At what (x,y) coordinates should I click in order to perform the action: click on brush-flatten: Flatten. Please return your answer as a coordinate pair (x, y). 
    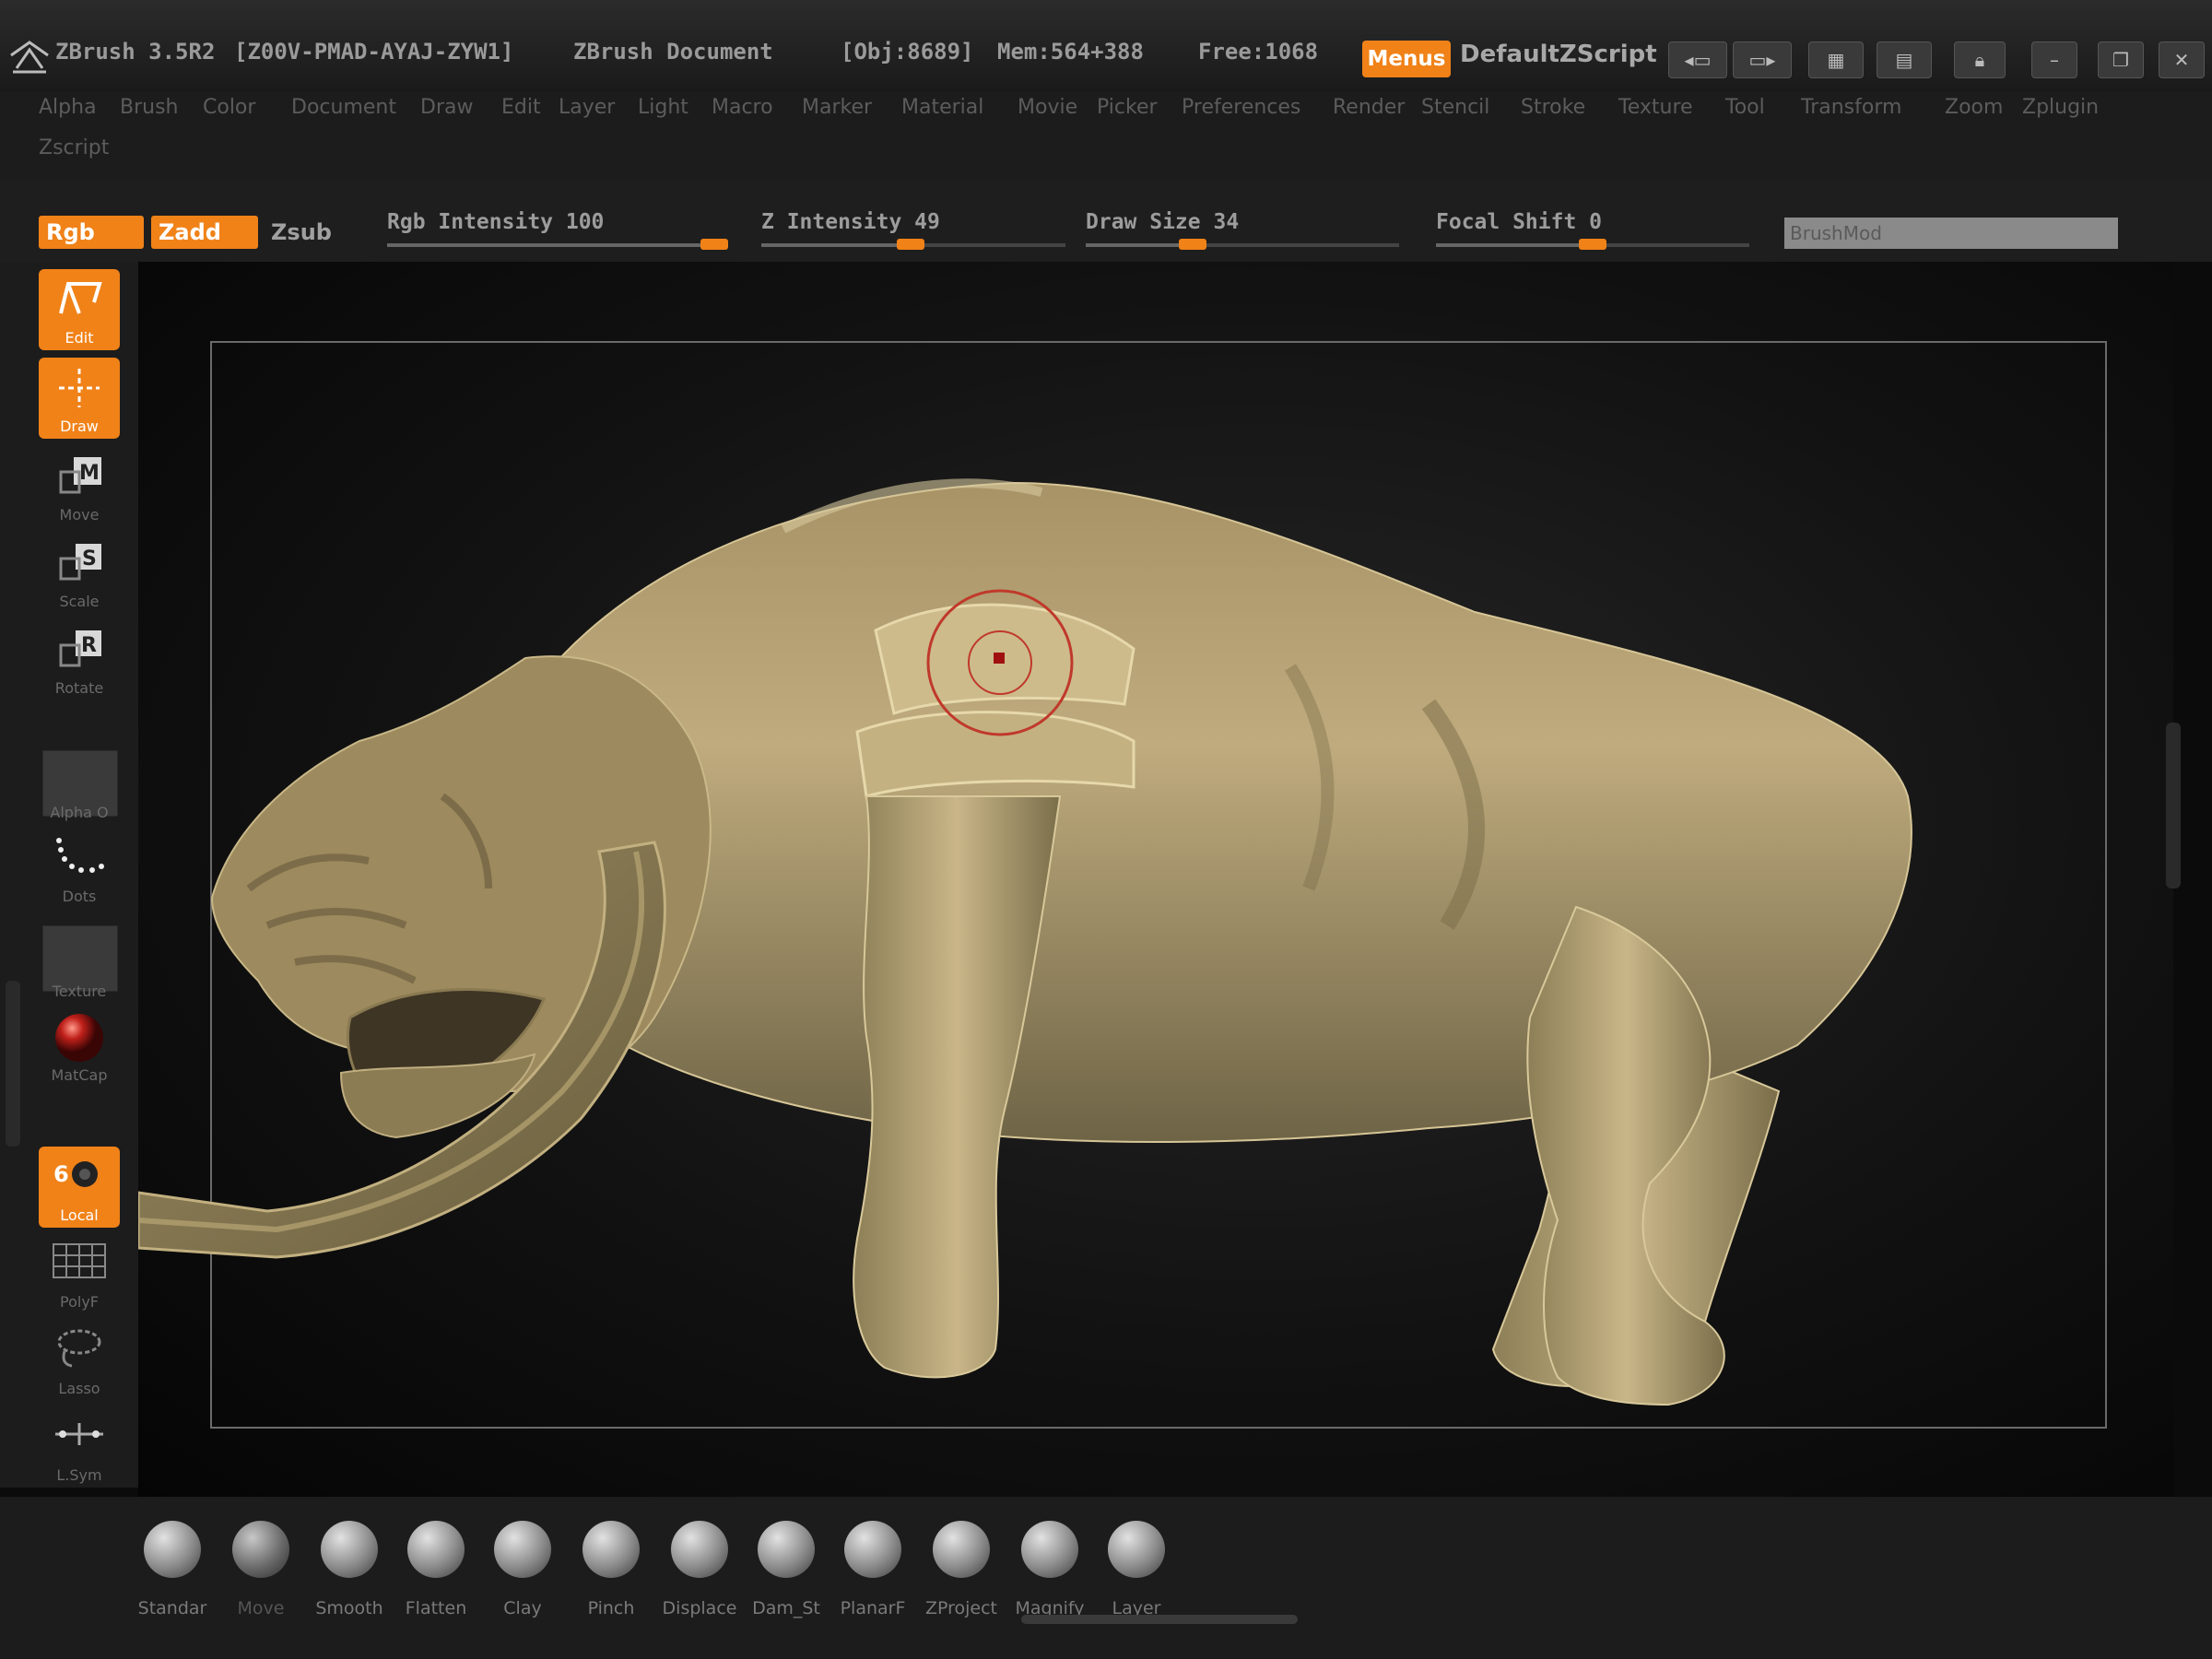
    Looking at the image, I should click on (435, 1567).